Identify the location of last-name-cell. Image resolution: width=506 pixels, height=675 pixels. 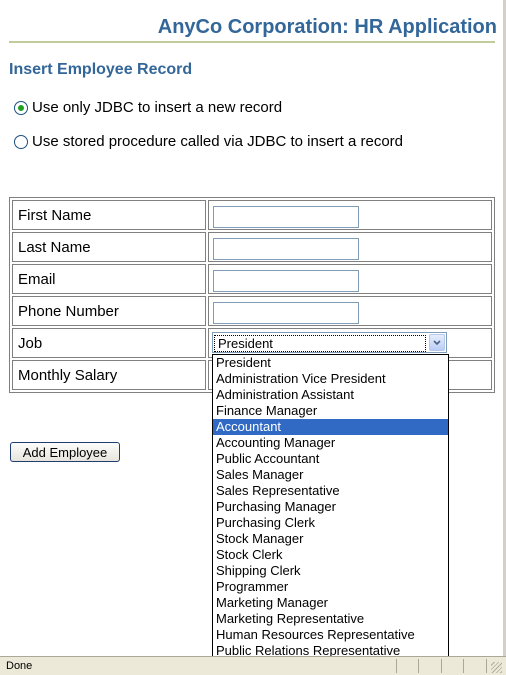
(350, 247).